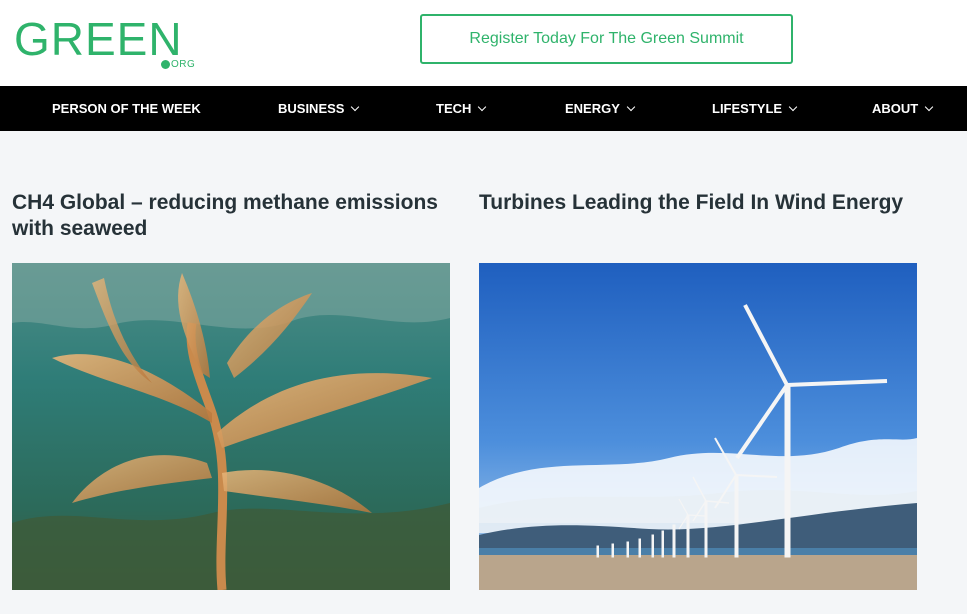 Image resolution: width=967 pixels, height=614 pixels. Describe the element at coordinates (454, 108) in the screenshot. I see `nav-item-label: TECH` at that location.